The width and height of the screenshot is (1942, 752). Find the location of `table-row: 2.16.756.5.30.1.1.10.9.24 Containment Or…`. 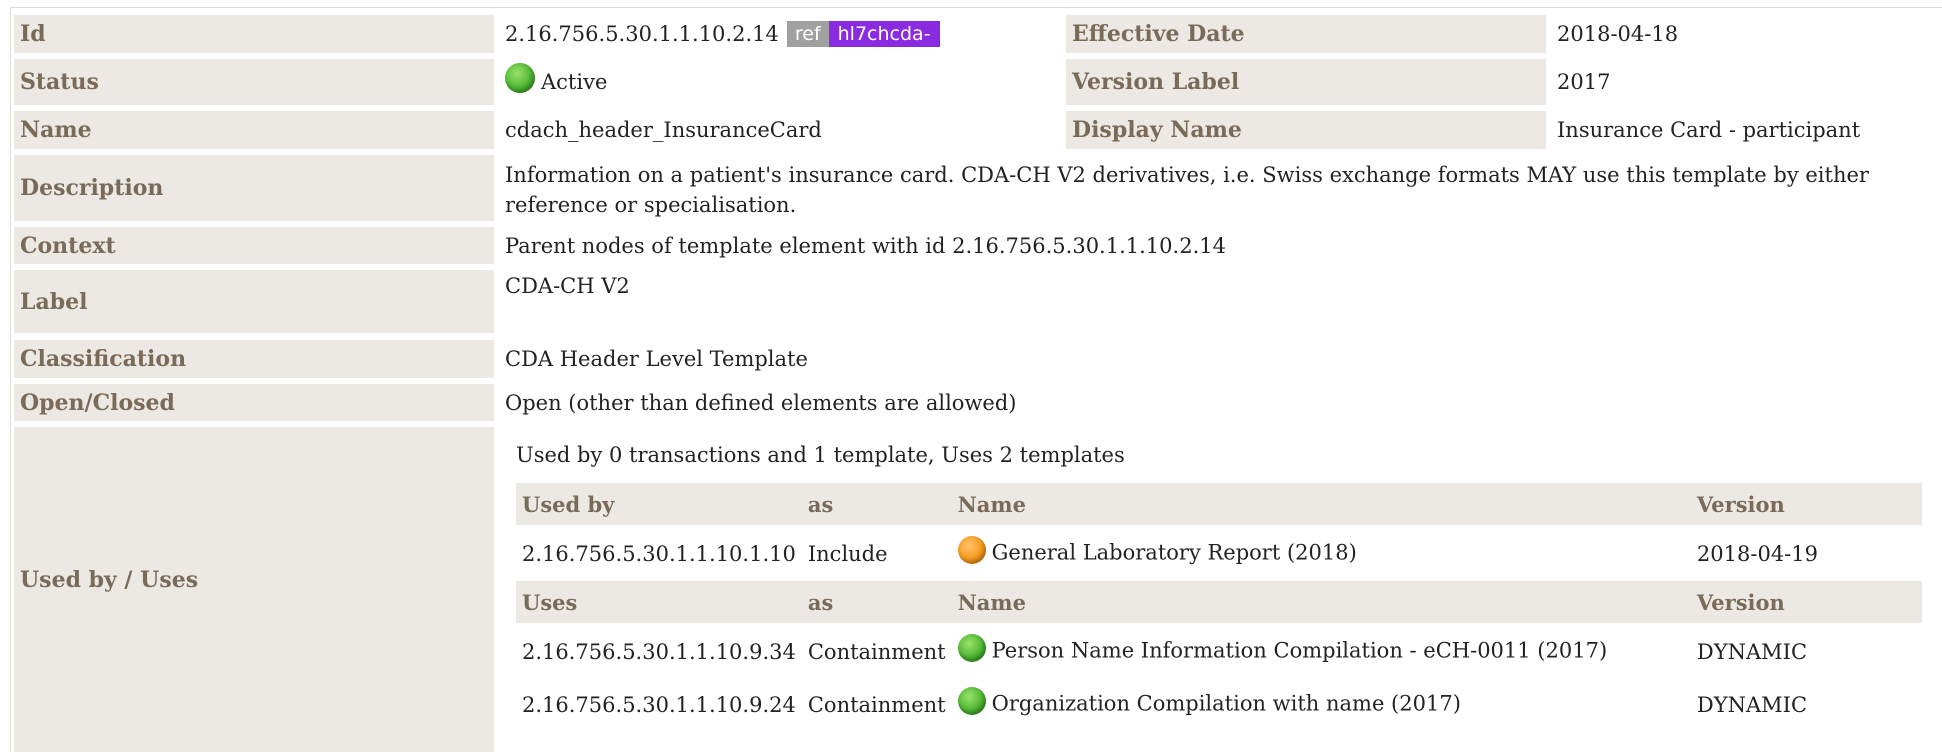

table-row: 2.16.756.5.30.1.1.10.9.24 Containment Or… is located at coordinates (1219, 704).